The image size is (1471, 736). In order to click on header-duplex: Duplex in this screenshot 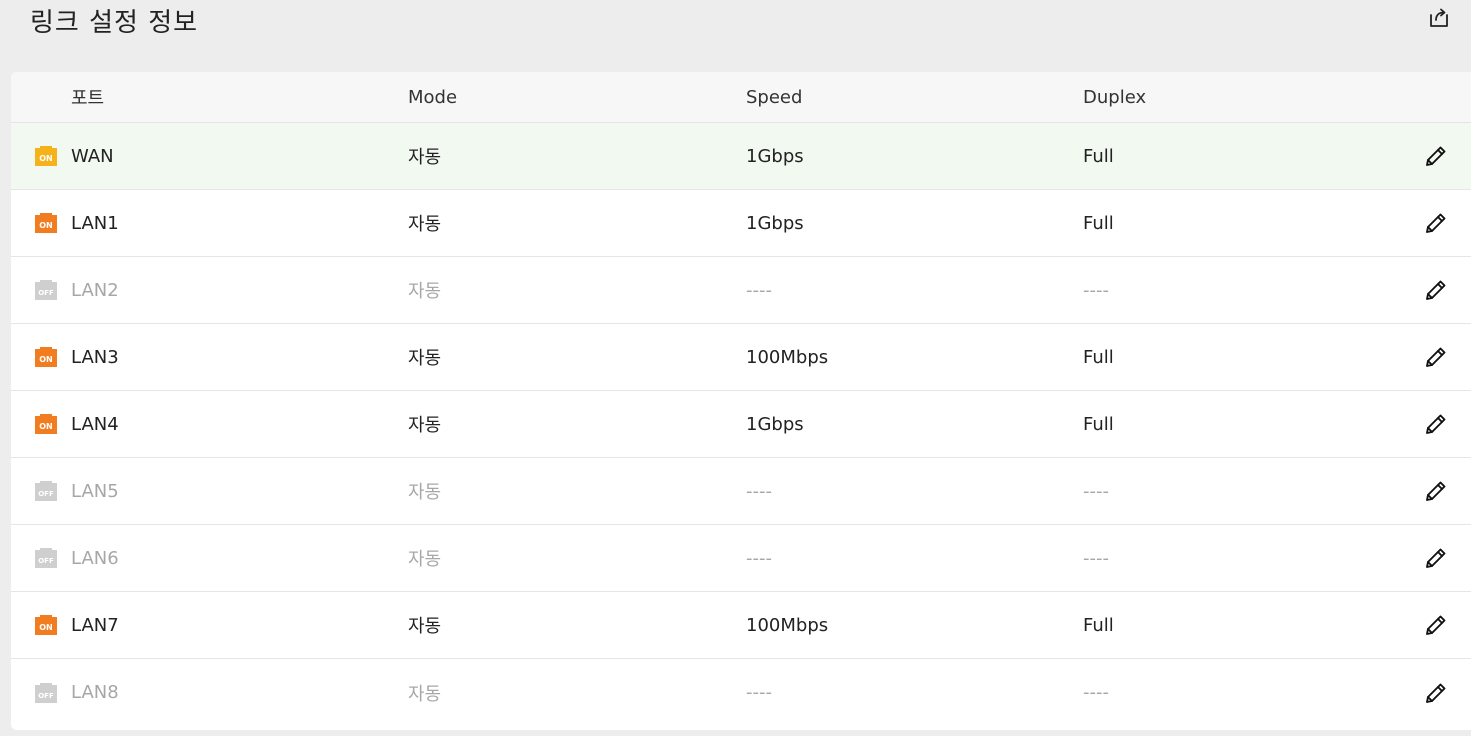, I will do `click(1115, 97)`.